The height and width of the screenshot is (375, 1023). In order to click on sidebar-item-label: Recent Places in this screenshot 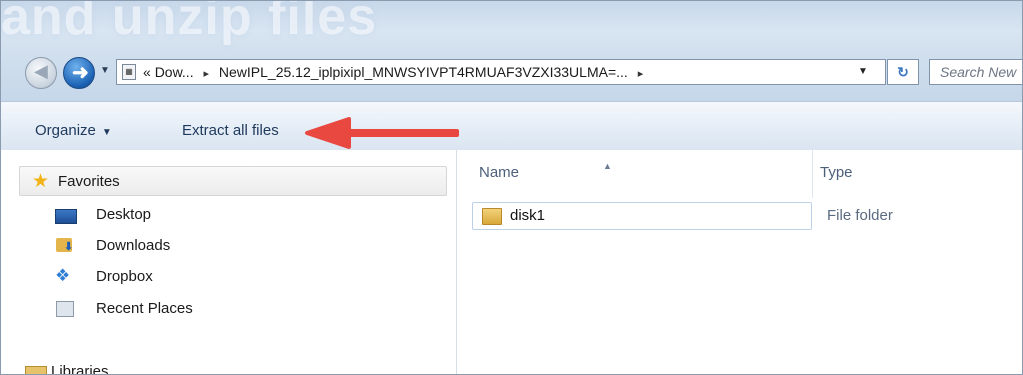, I will do `click(144, 308)`.